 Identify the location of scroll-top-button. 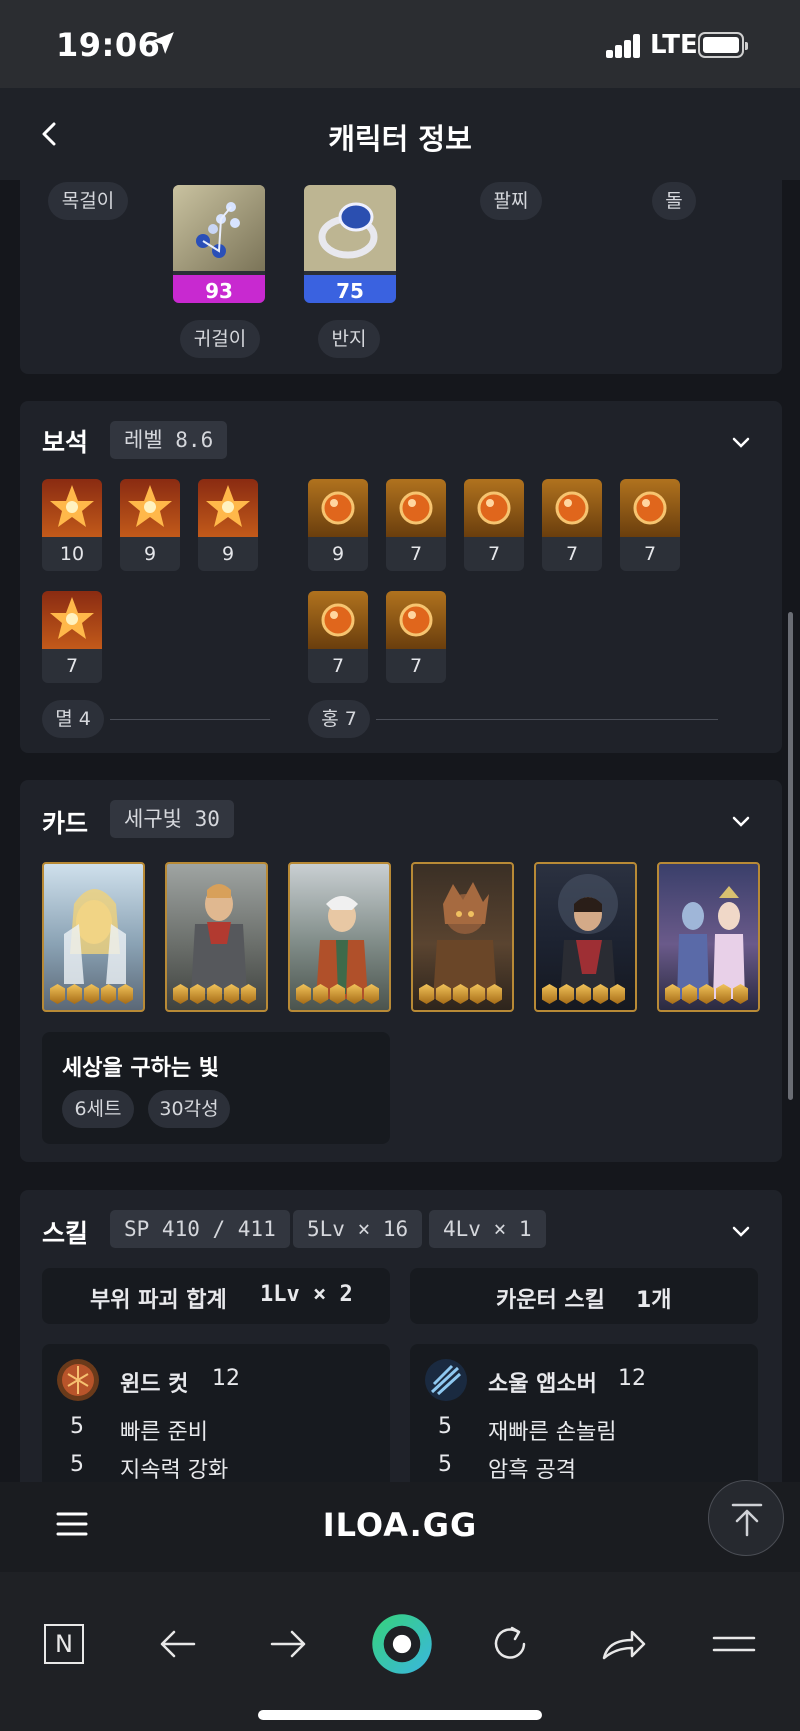
(746, 1518).